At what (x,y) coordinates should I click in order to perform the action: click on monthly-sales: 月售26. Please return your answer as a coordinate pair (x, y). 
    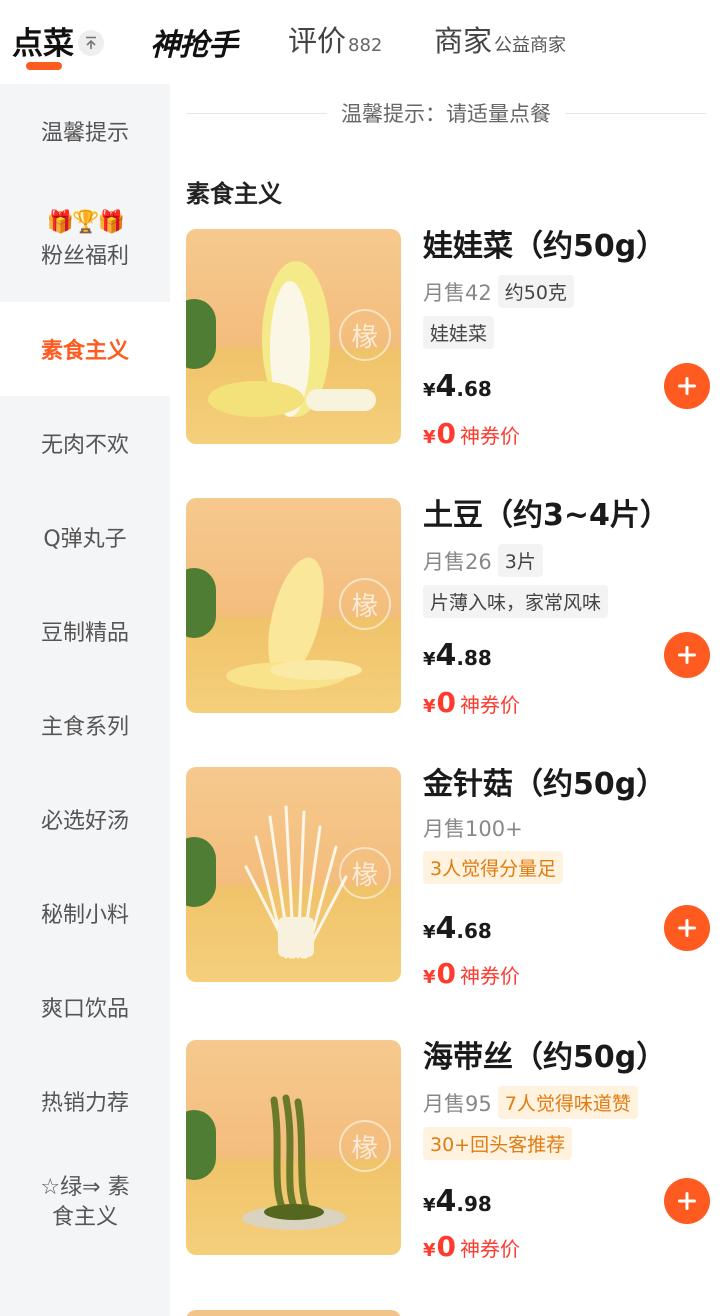
    Looking at the image, I should click on (457, 561).